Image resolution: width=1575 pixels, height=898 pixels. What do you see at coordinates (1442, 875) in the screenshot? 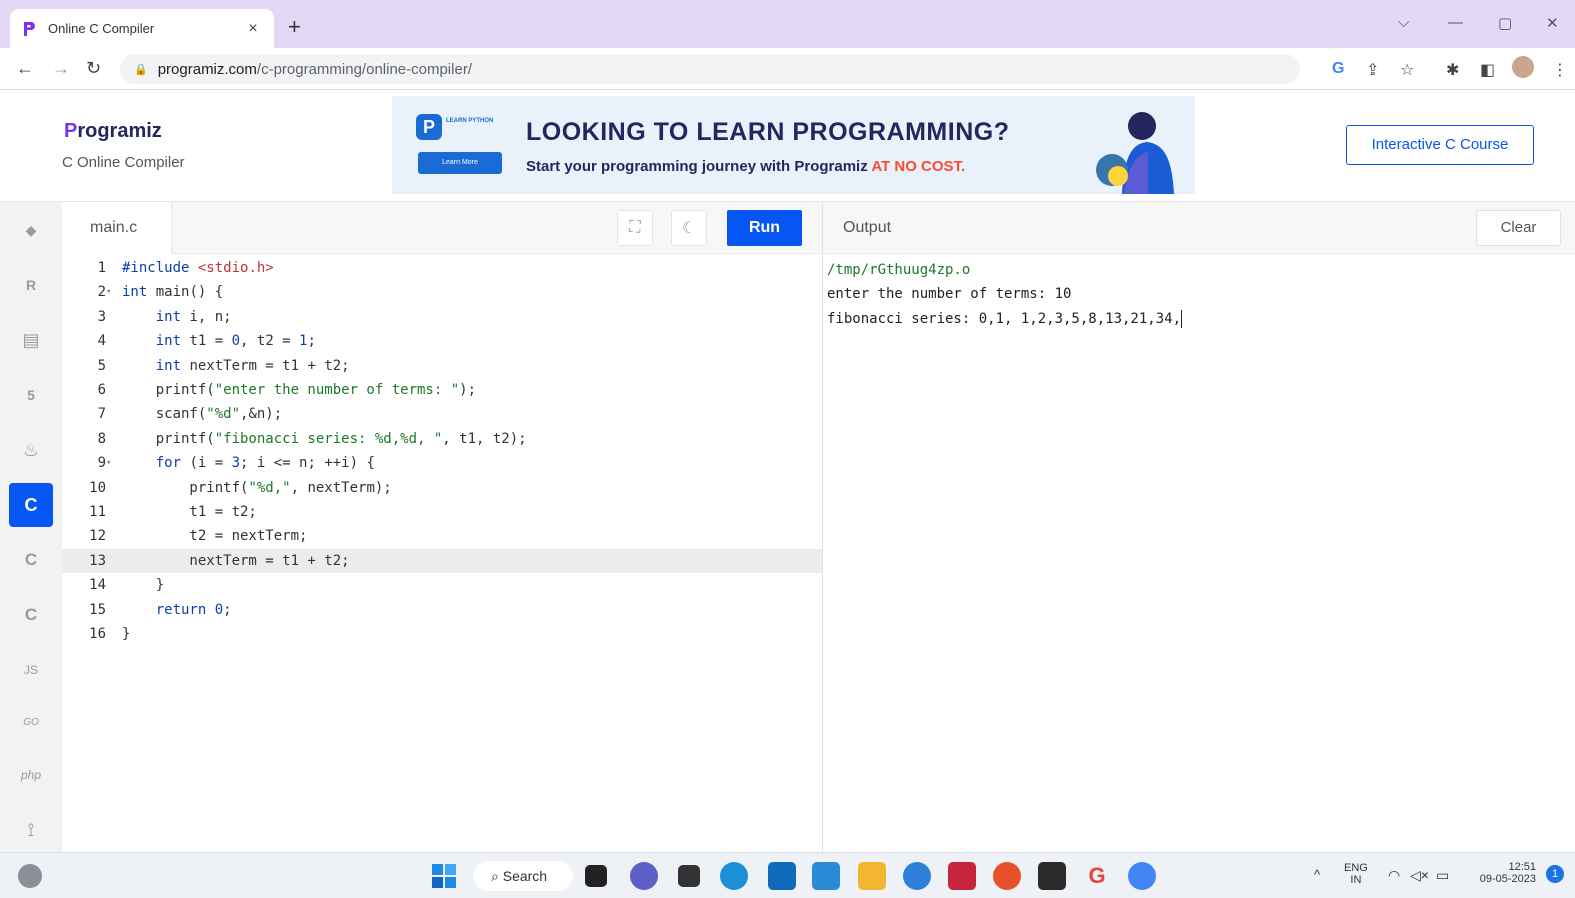
I see `battery-icon: ▭` at bounding box center [1442, 875].